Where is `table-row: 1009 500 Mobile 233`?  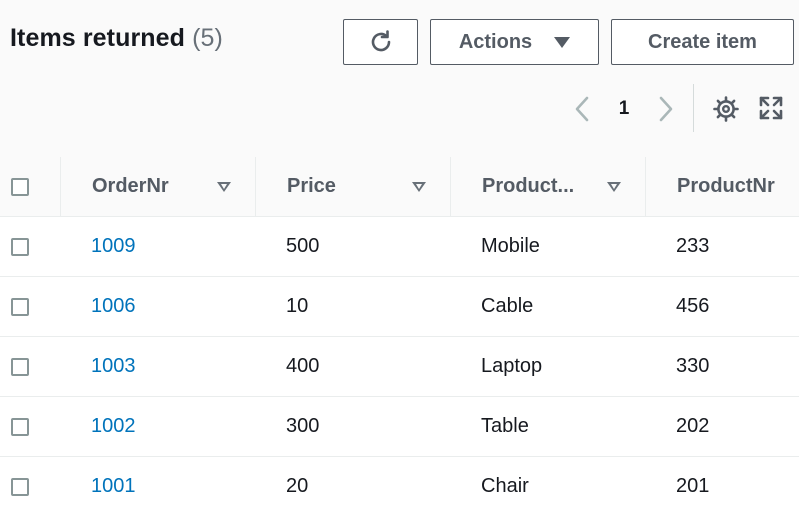
table-row: 1009 500 Mobile 233 is located at coordinates (399, 247).